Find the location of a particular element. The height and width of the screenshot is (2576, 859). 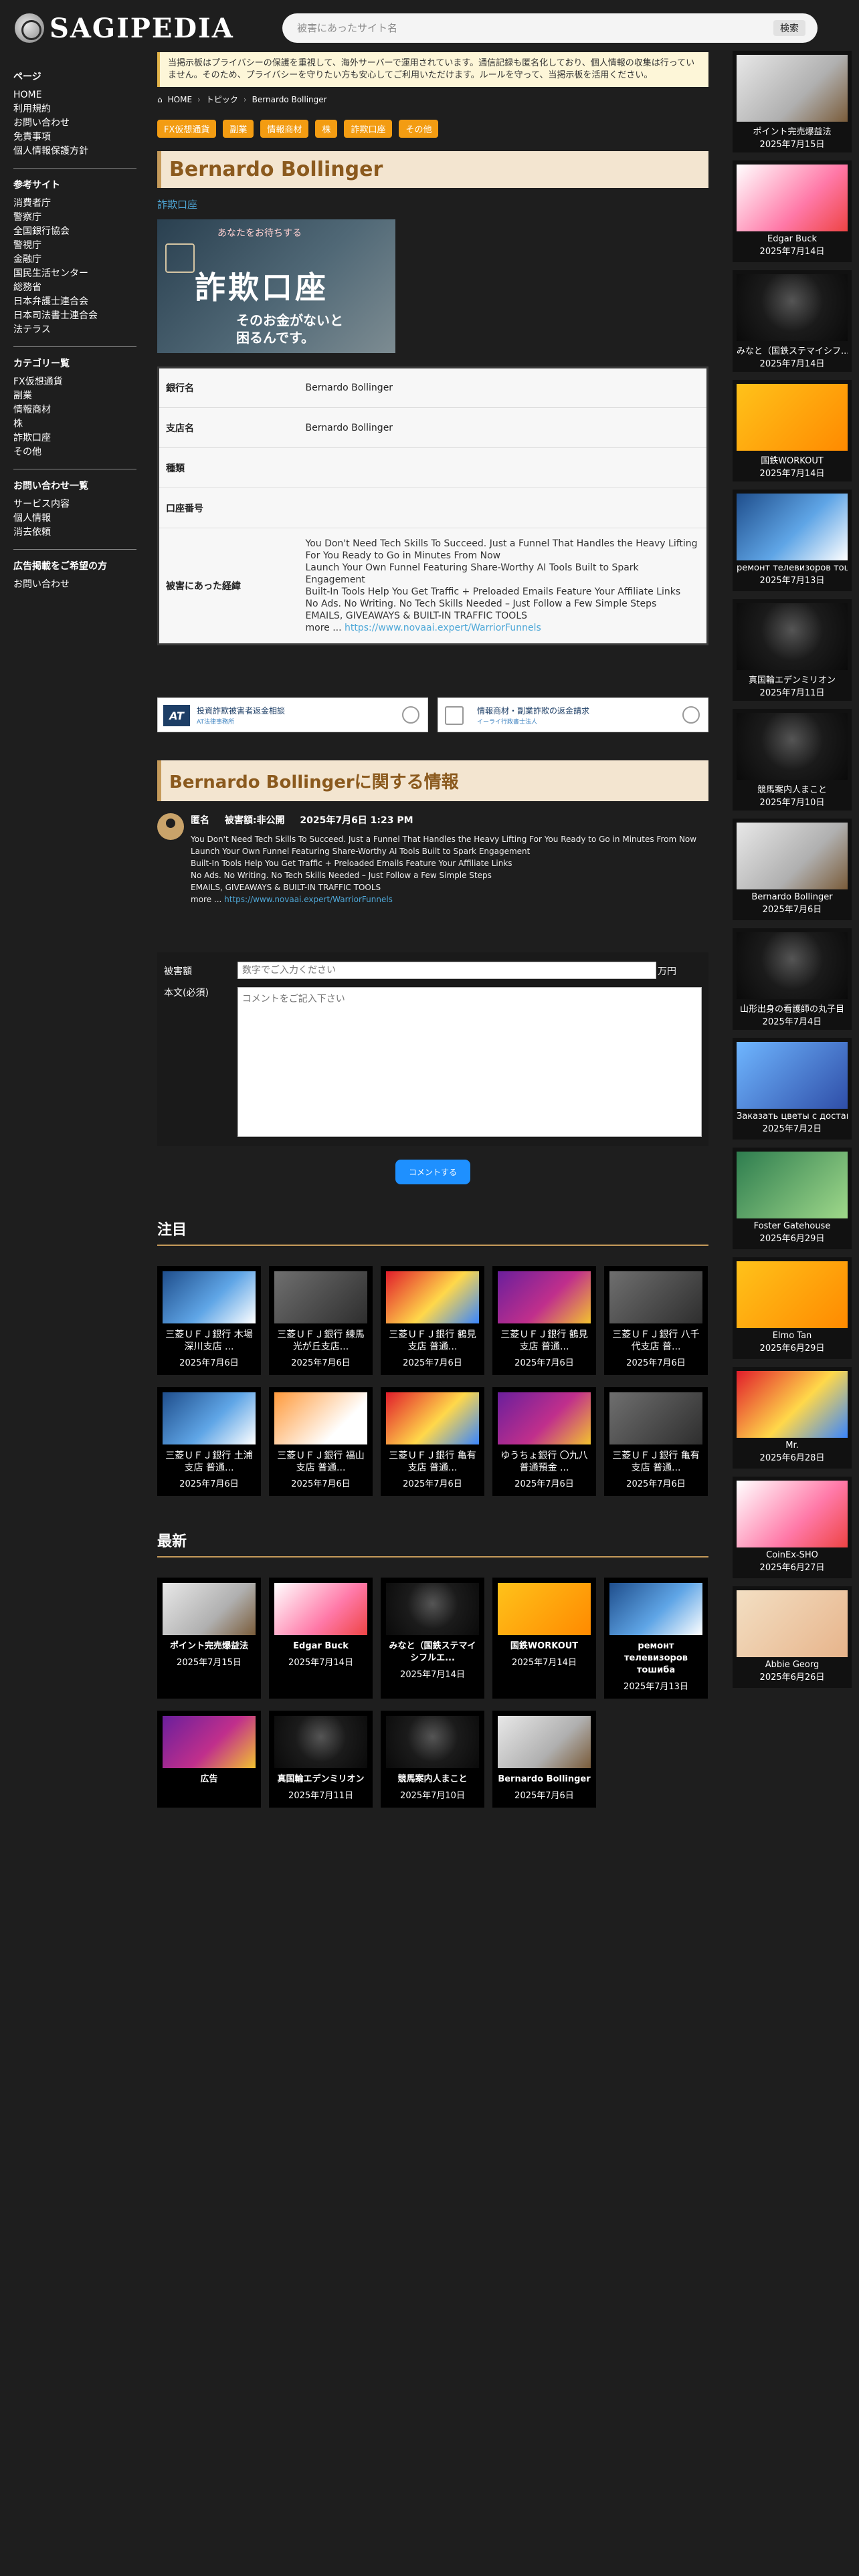

comment-textarea is located at coordinates (470, 1062).